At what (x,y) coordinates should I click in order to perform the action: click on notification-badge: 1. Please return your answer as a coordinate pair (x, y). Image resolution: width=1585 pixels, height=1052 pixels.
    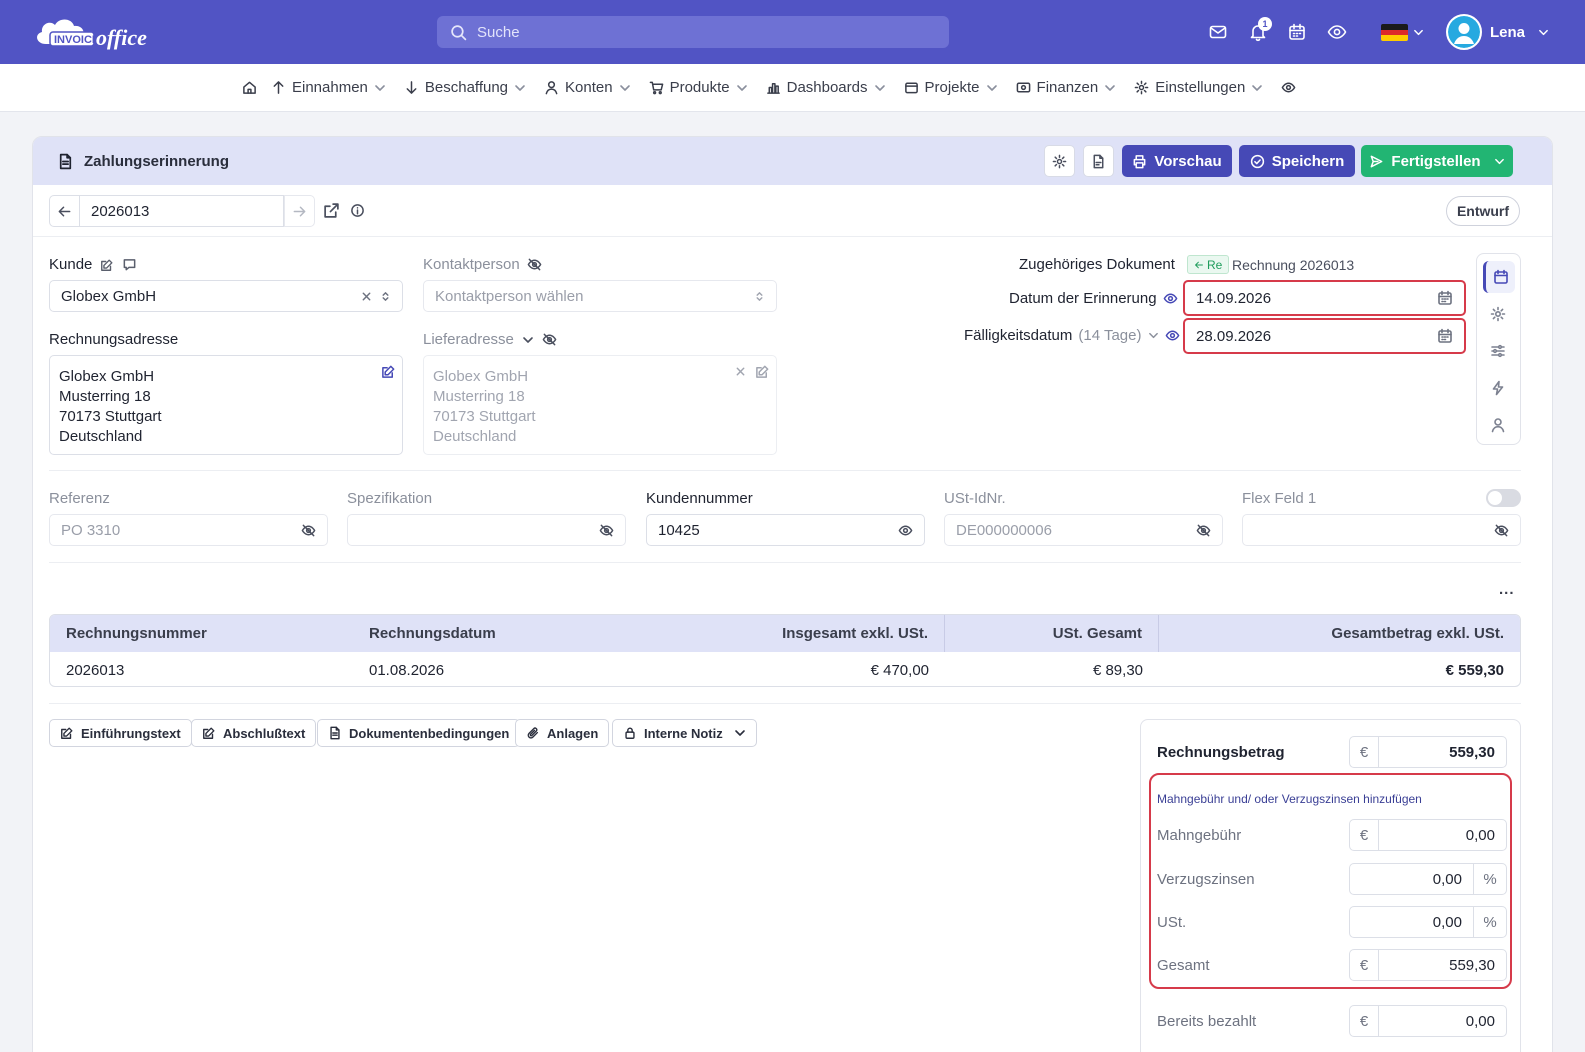
    Looking at the image, I should click on (1265, 24).